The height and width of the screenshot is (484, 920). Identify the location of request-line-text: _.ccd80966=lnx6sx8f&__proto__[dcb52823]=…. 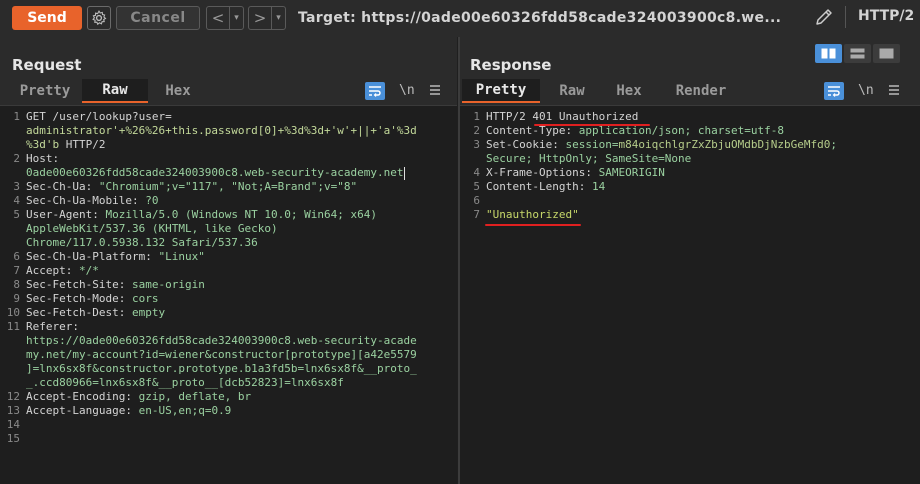
(185, 382).